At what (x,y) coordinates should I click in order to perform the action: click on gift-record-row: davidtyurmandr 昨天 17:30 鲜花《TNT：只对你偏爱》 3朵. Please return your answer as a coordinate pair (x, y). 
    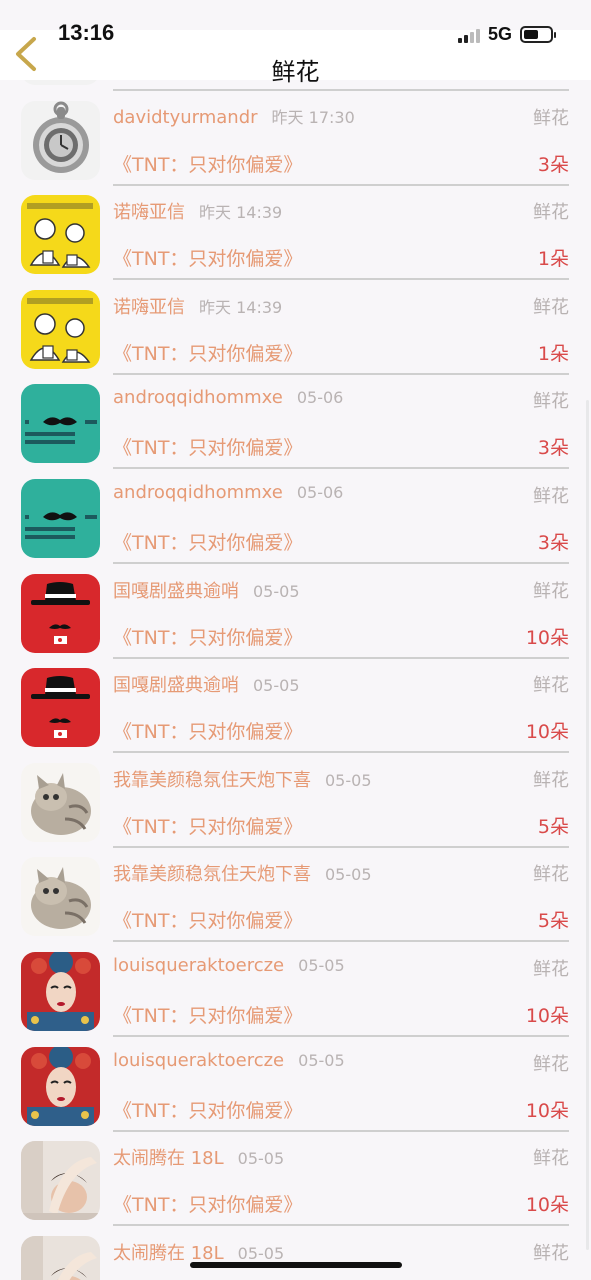
    Looking at the image, I should click on (295, 133).